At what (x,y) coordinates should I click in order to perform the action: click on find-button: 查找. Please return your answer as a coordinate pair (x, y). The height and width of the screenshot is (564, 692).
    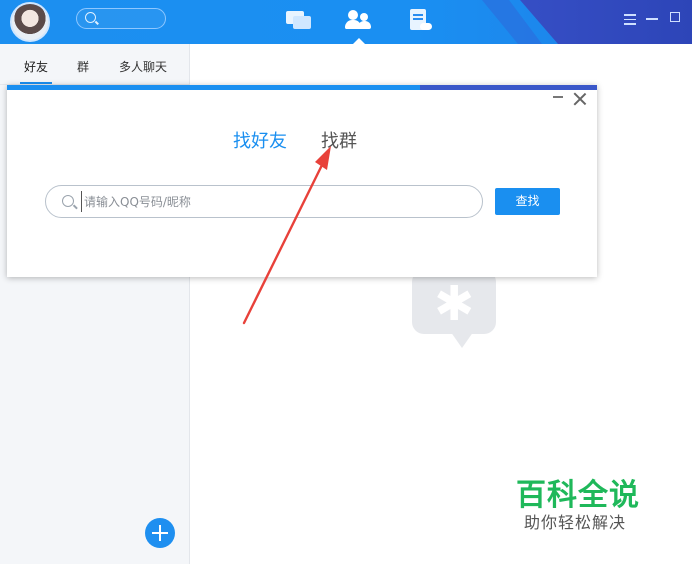
    Looking at the image, I should click on (527, 201).